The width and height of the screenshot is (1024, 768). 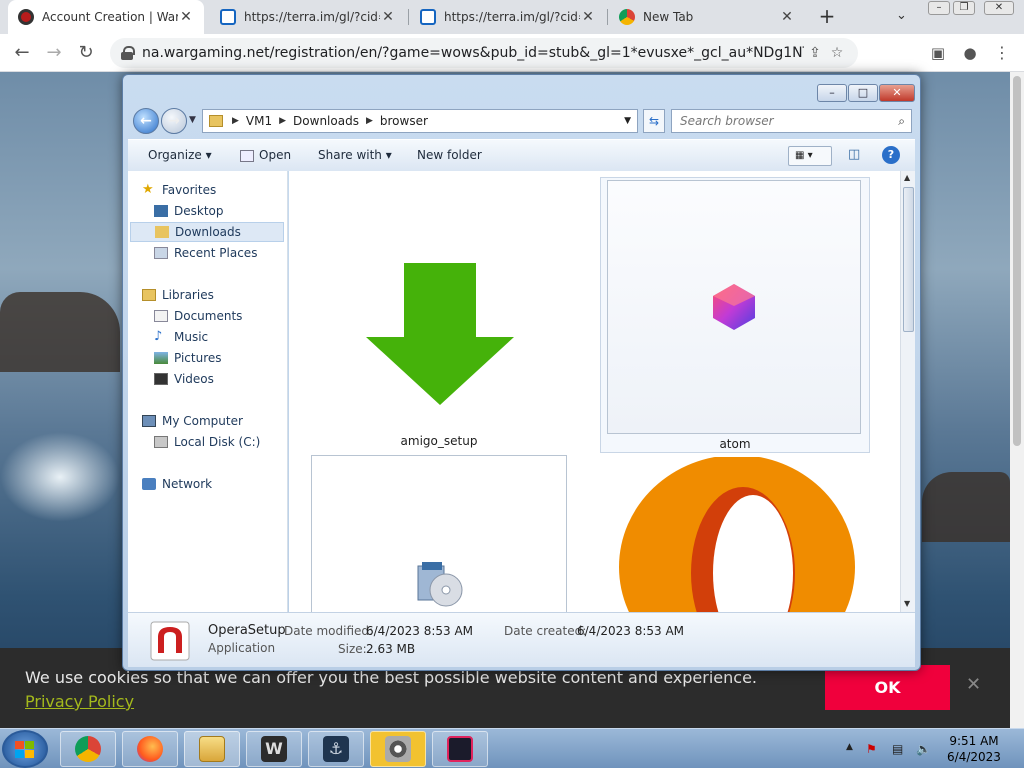 I want to click on nav-local-disk-label: Local Disk (C:), so click(x=217, y=442).